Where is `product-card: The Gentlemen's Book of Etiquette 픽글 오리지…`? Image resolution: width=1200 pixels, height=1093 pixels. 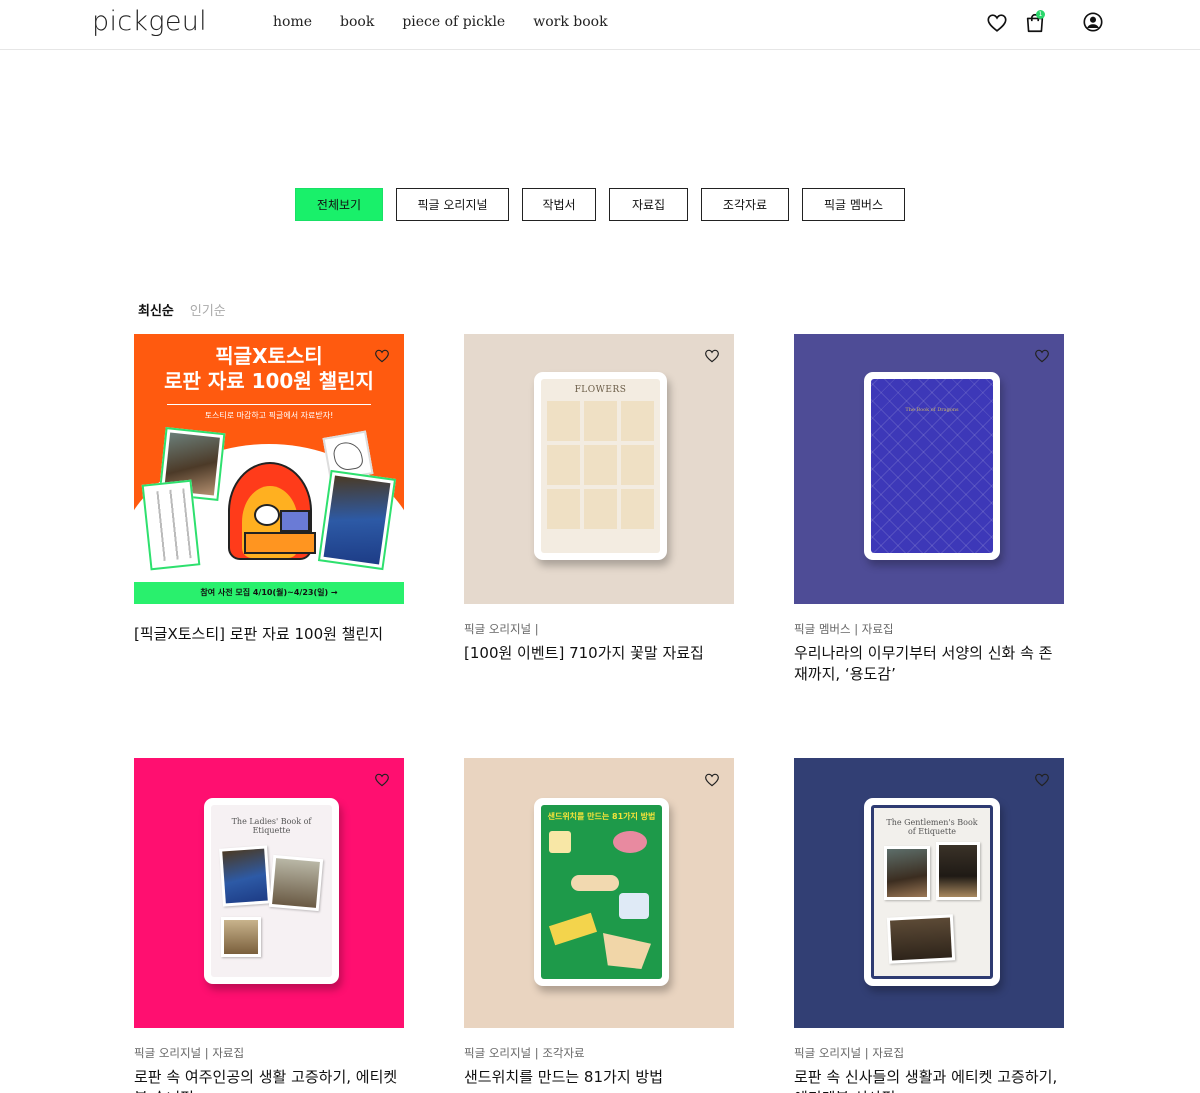
product-card: The Gentlemen's Book of Etiquette 픽글 오리지… is located at coordinates (929, 925).